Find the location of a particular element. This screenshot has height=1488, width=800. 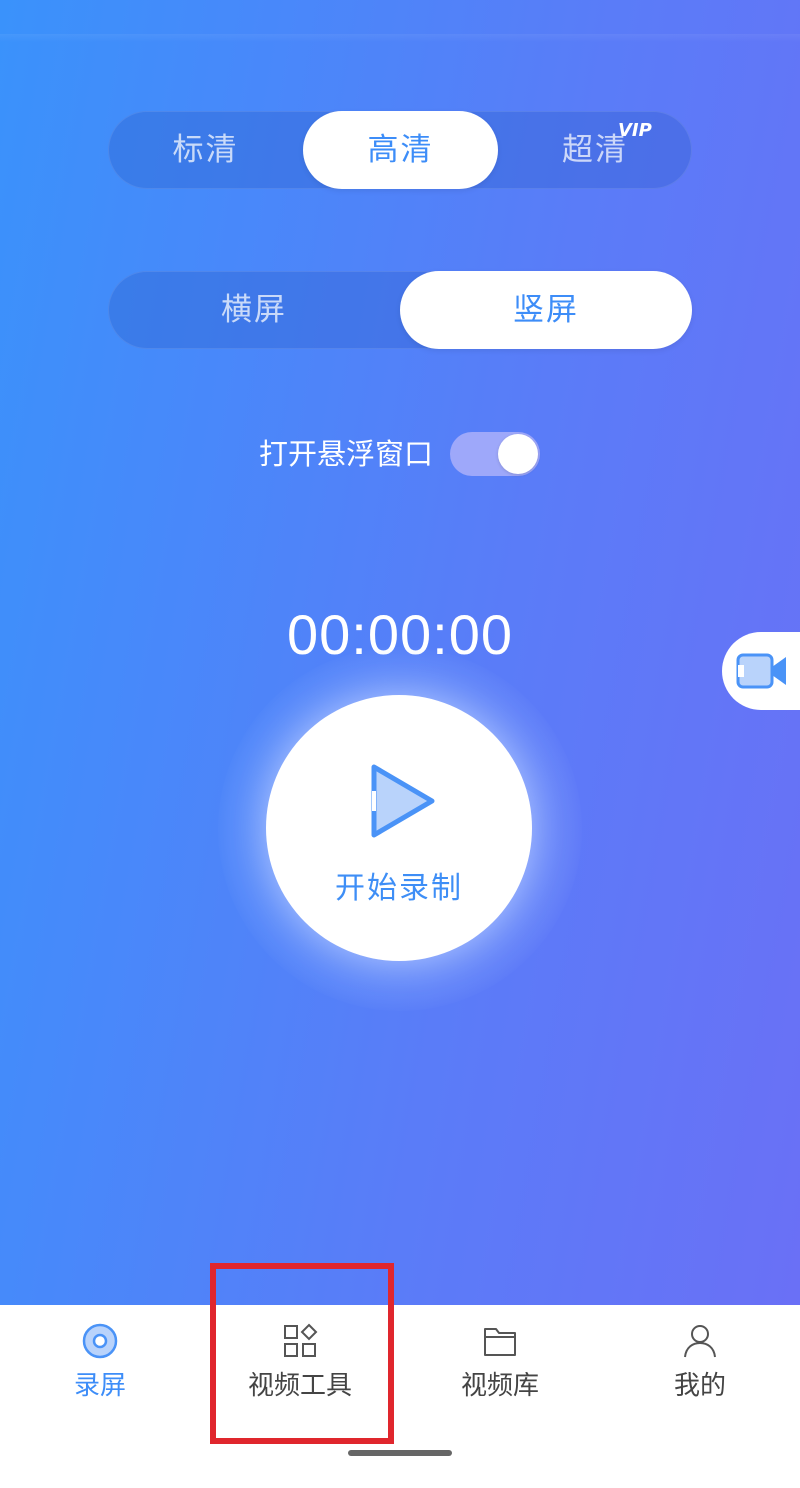

floating-window-row: 打开悬浮窗口 is located at coordinates (400, 453).